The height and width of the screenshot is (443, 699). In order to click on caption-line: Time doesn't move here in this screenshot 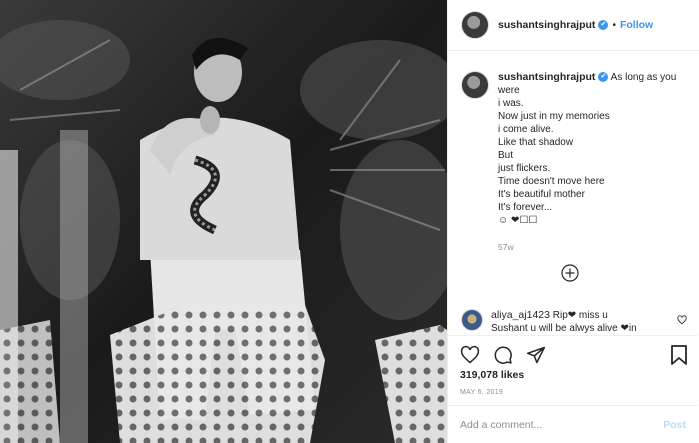, I will do `click(551, 181)`.